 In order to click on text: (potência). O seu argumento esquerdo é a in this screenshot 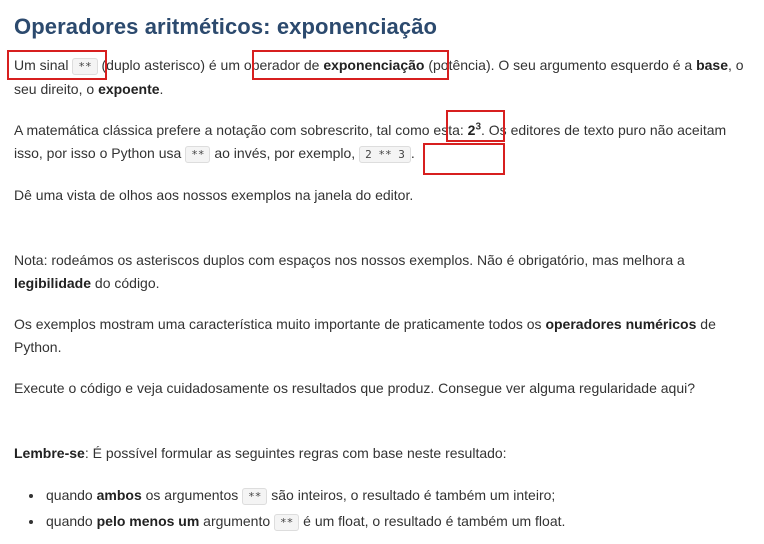, I will do `click(560, 65)`.